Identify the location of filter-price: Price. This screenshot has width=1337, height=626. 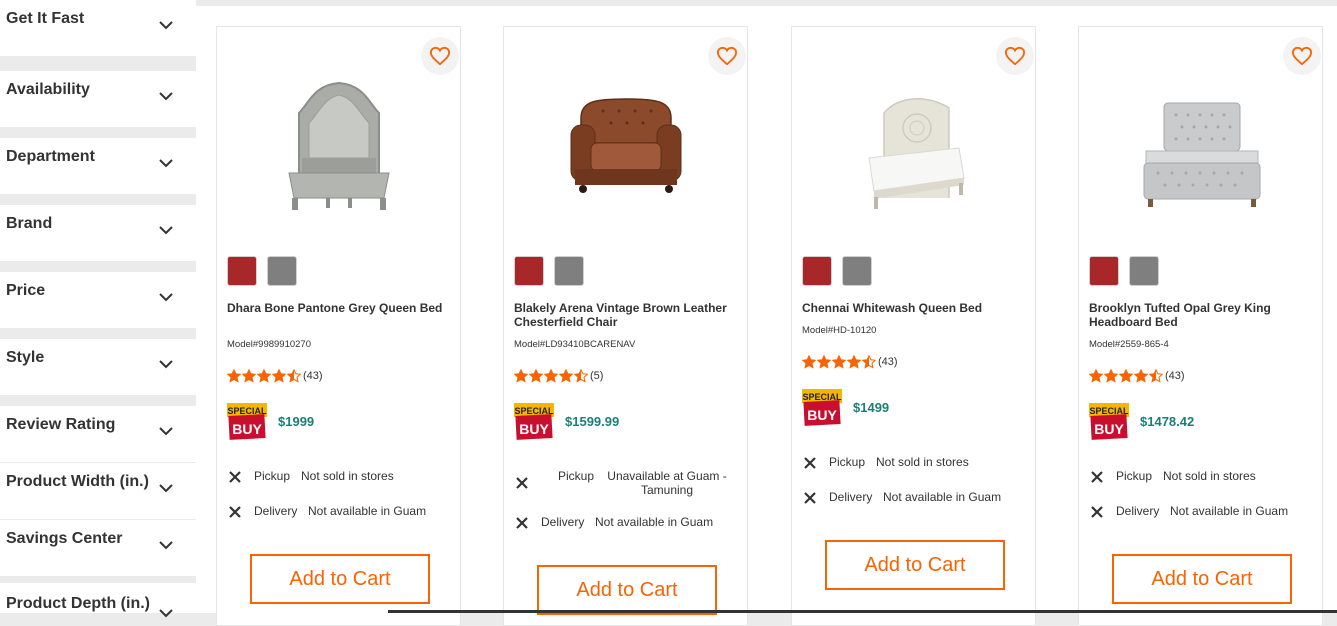
(98, 300).